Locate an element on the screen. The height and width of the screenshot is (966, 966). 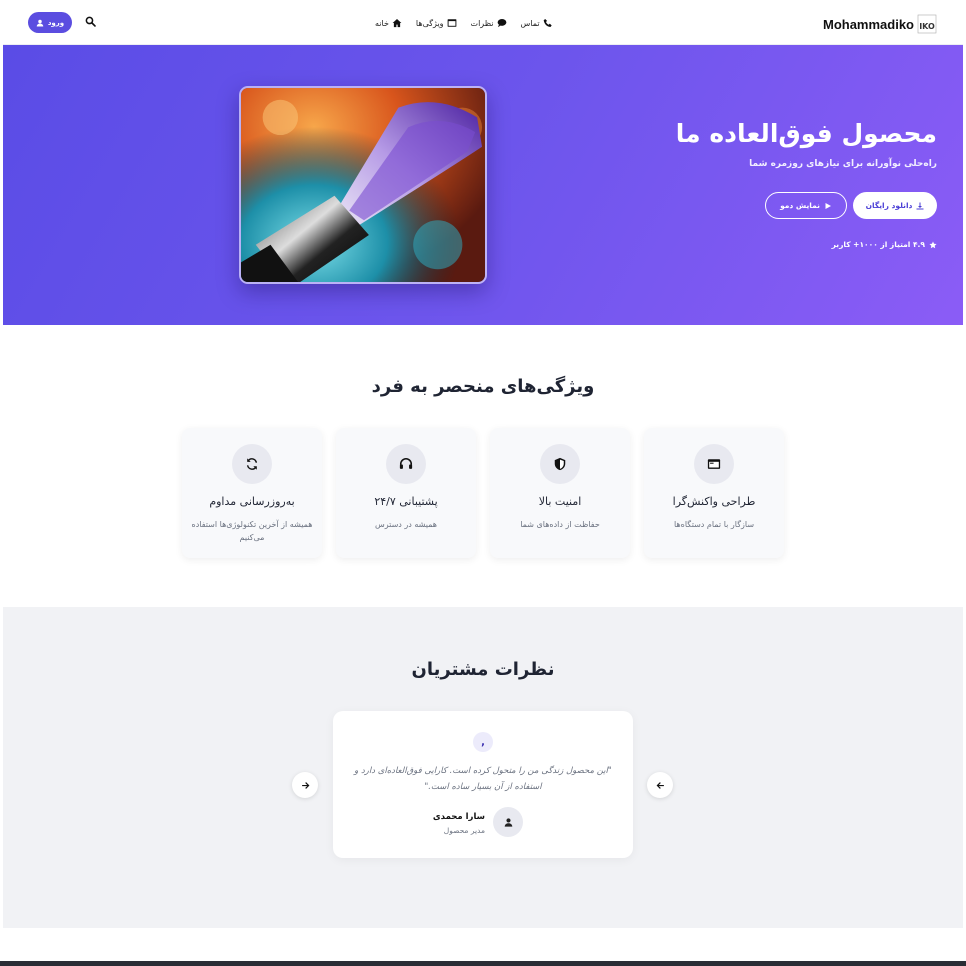
brand-logo: IKO is located at coordinates (927, 24).